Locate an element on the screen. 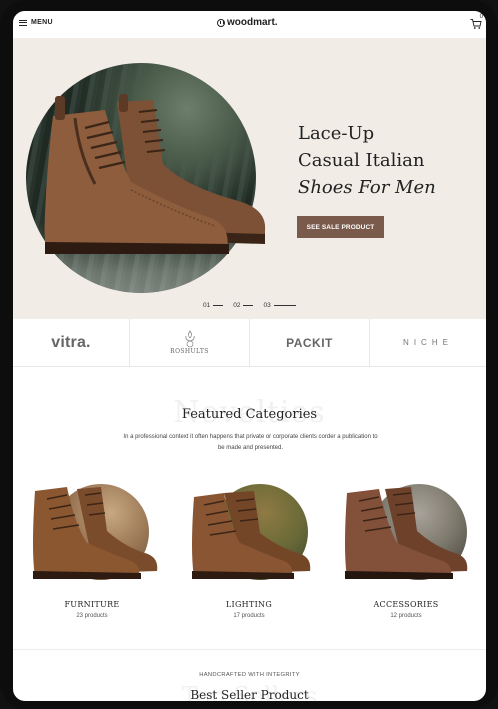 The width and height of the screenshot is (498, 709). featured-description-line2: be made and presented. is located at coordinates (250, 448).